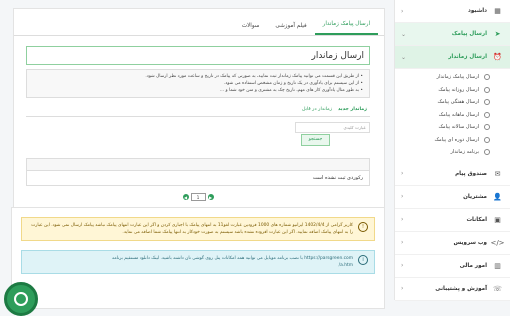  I want to click on submenu-item: ارسال دوره ای پیامک, so click(452, 140).